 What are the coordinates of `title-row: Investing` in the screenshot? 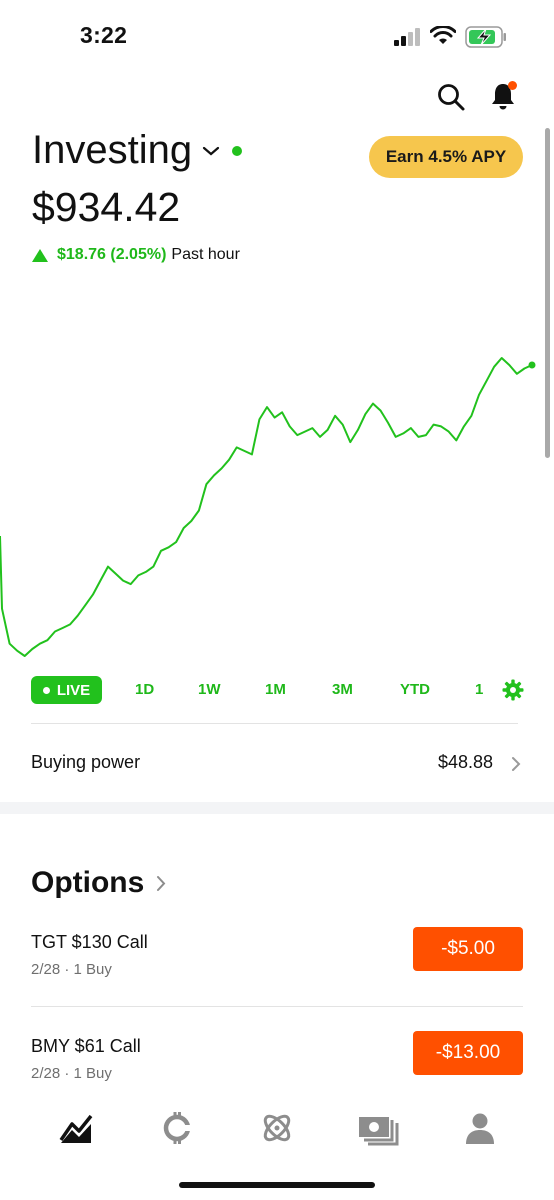 It's located at (137, 150).